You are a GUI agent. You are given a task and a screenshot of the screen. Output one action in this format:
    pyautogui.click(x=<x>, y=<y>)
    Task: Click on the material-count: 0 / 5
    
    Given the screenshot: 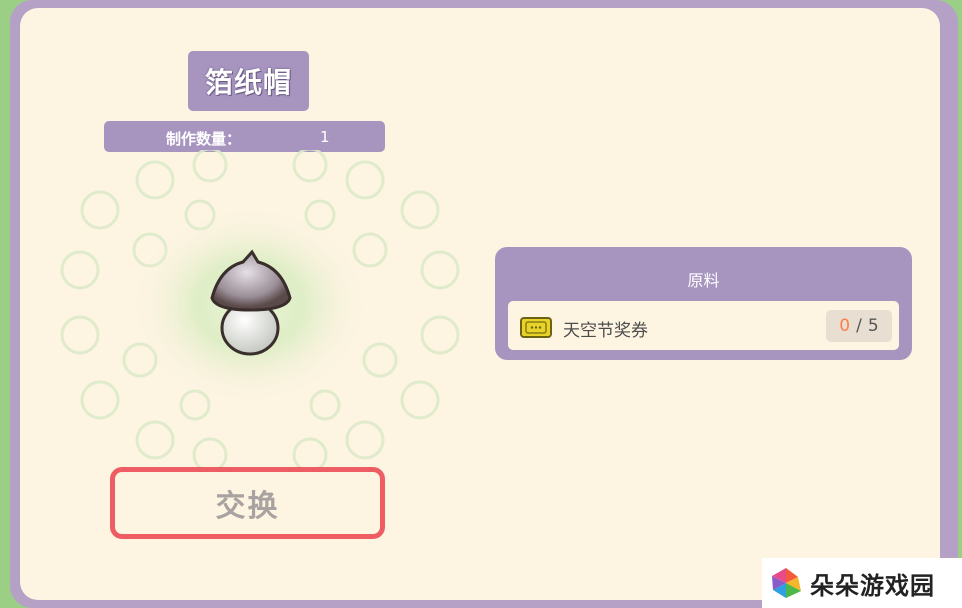 What is the action you would take?
    pyautogui.click(x=859, y=326)
    